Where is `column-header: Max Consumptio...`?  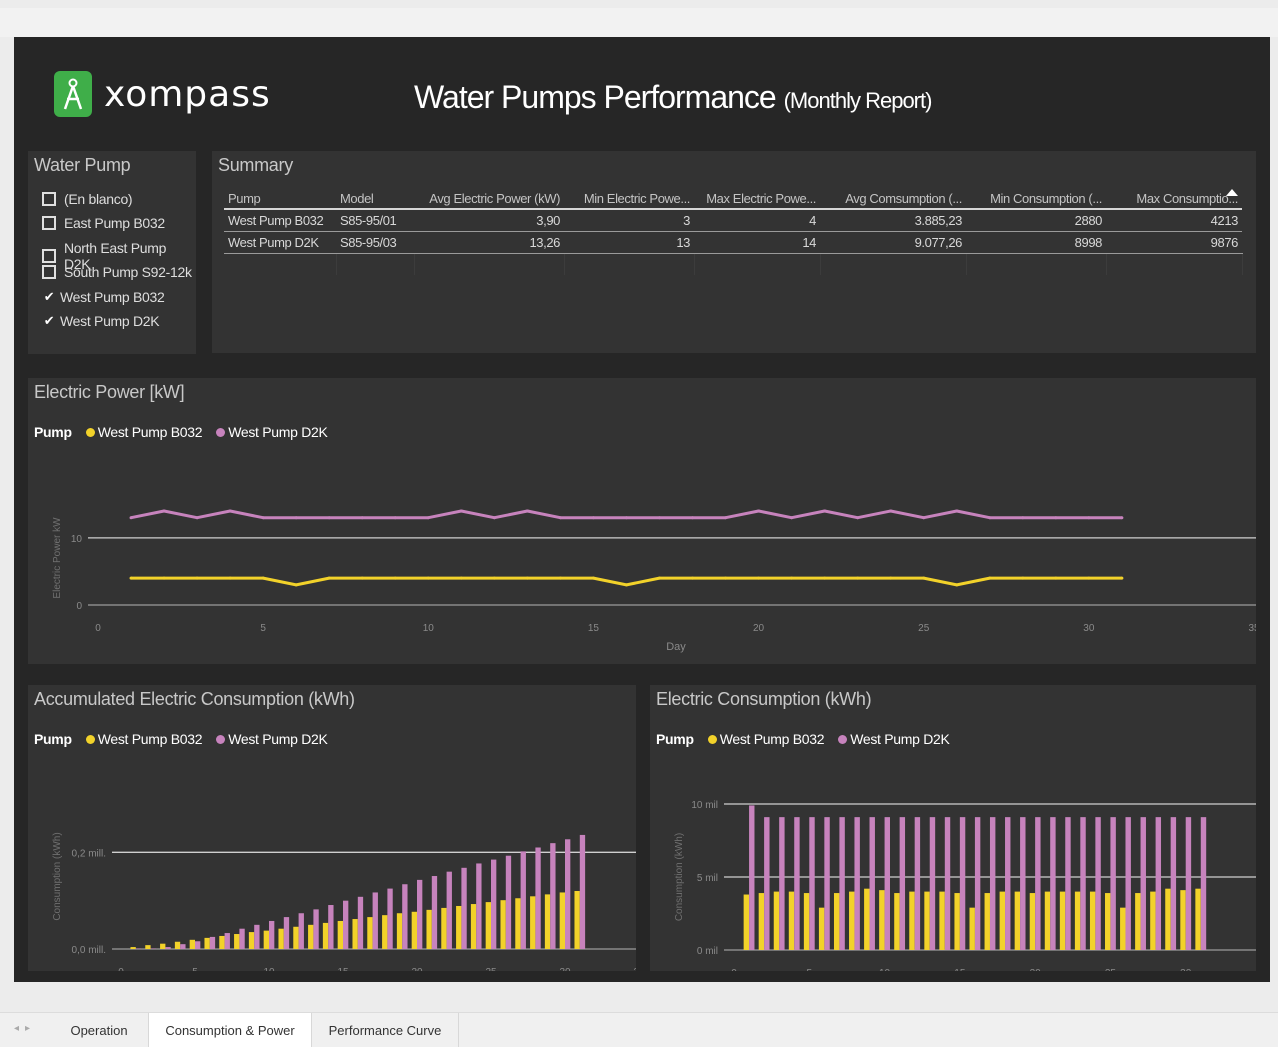 column-header: Max Consumptio... is located at coordinates (1174, 199).